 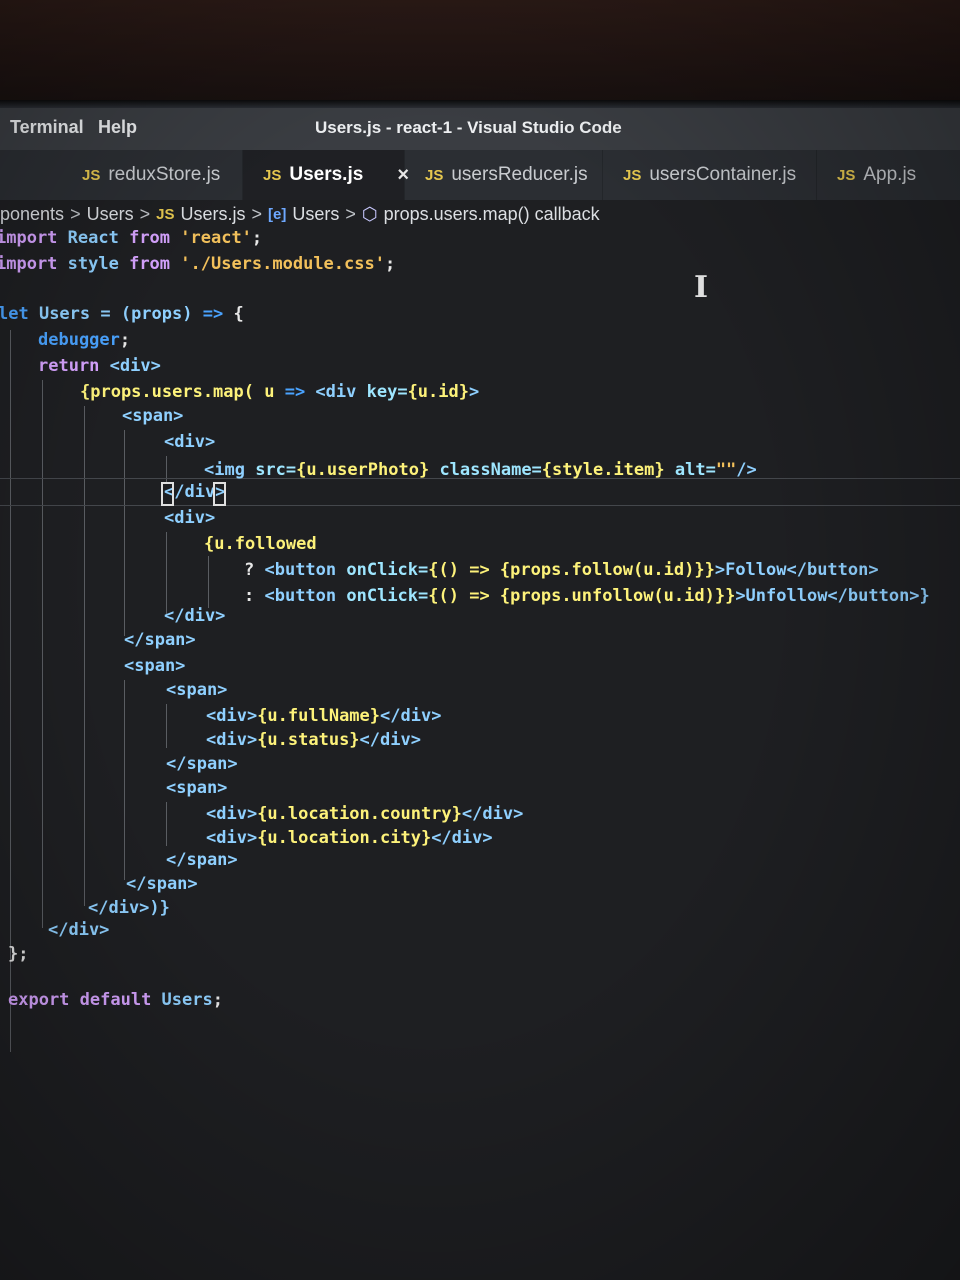 I want to click on breadcrumb-item-users-file: Users.js, so click(x=212, y=214).